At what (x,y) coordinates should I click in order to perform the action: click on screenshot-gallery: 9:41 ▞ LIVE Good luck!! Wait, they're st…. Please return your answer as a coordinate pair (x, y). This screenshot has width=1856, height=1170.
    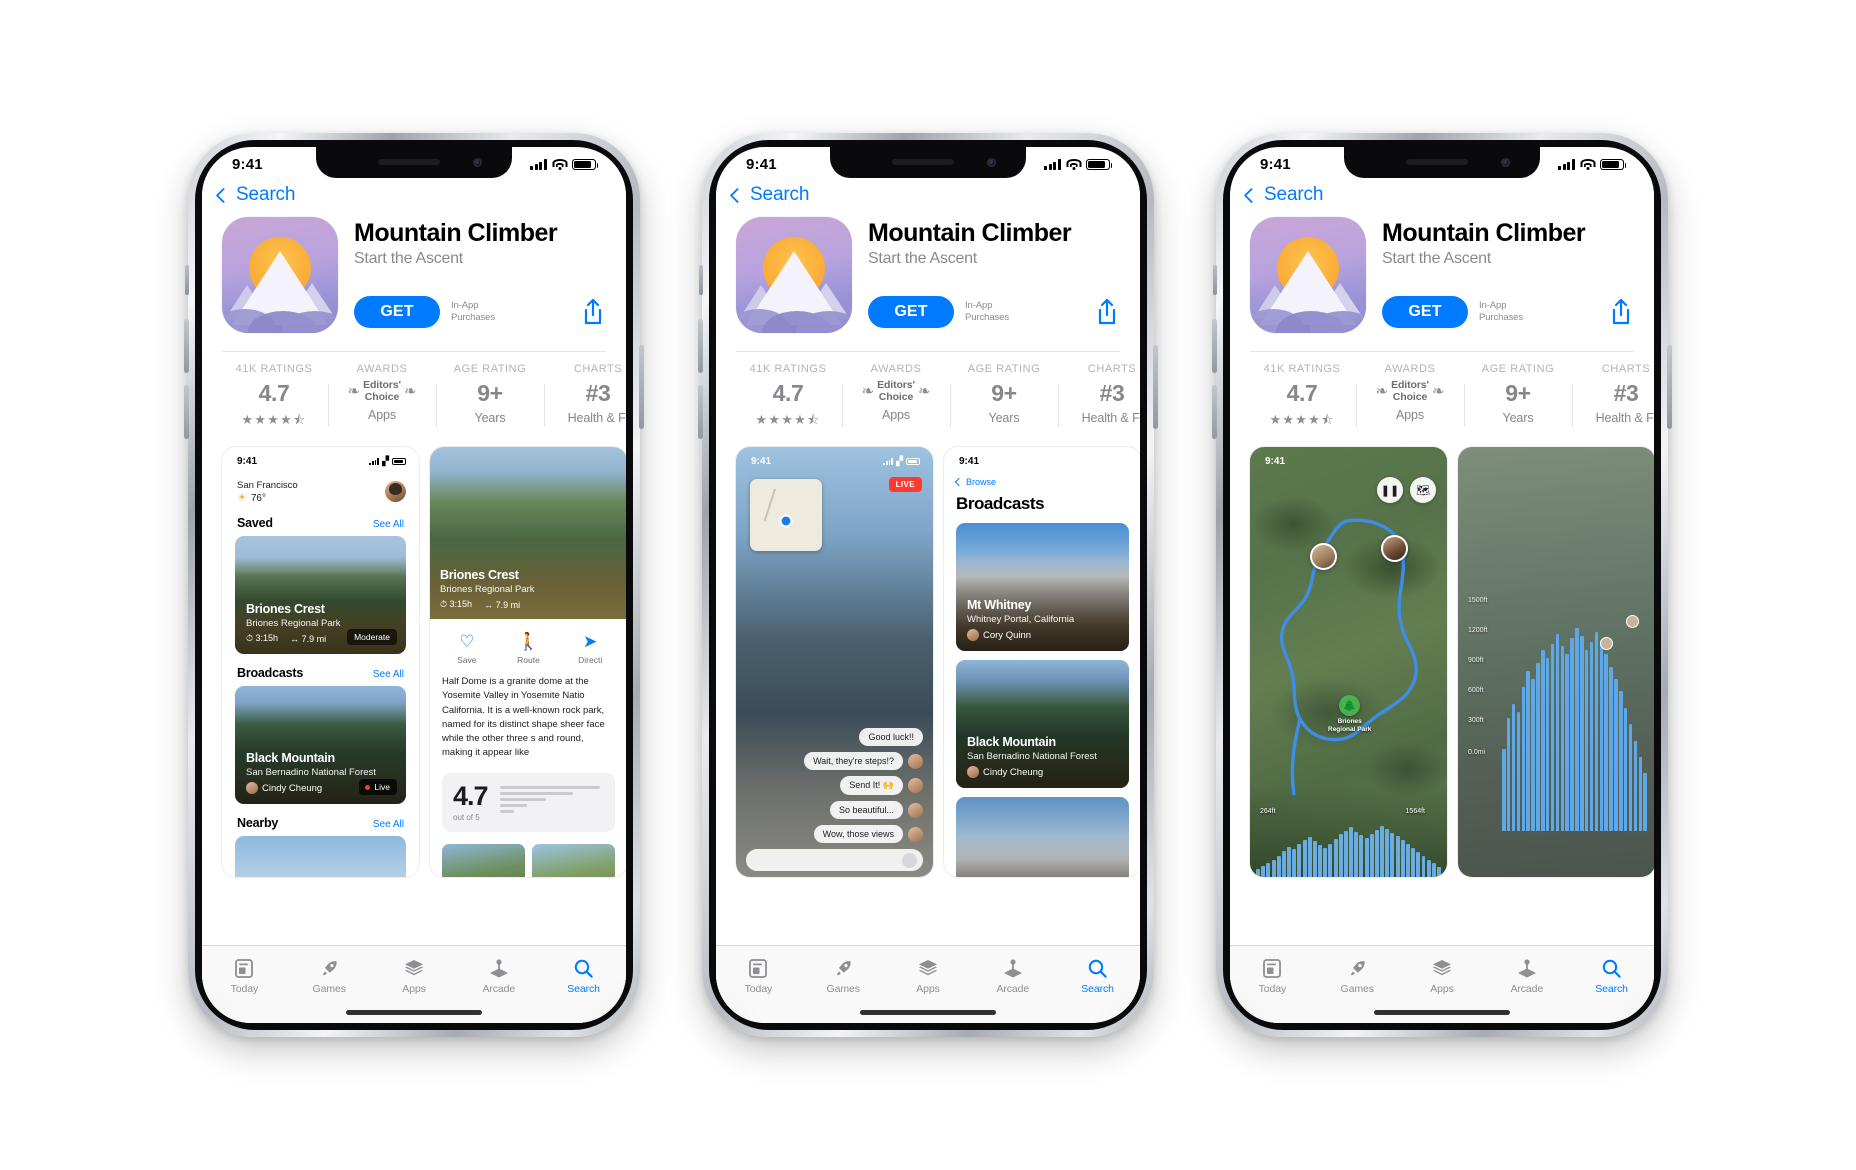
    Looking at the image, I should click on (928, 728).